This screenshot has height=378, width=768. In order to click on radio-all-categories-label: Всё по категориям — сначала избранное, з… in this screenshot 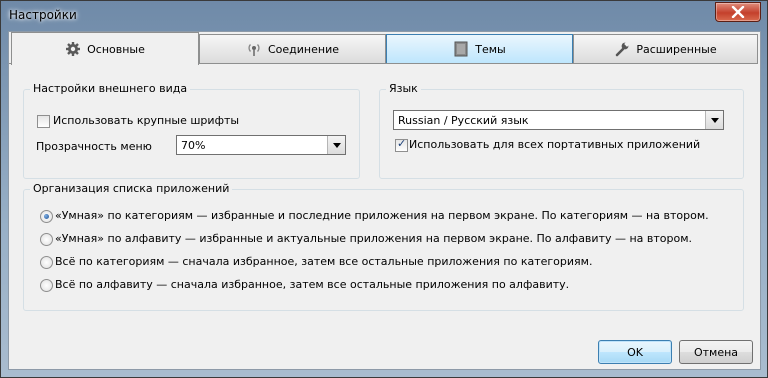, I will do `click(323, 261)`.